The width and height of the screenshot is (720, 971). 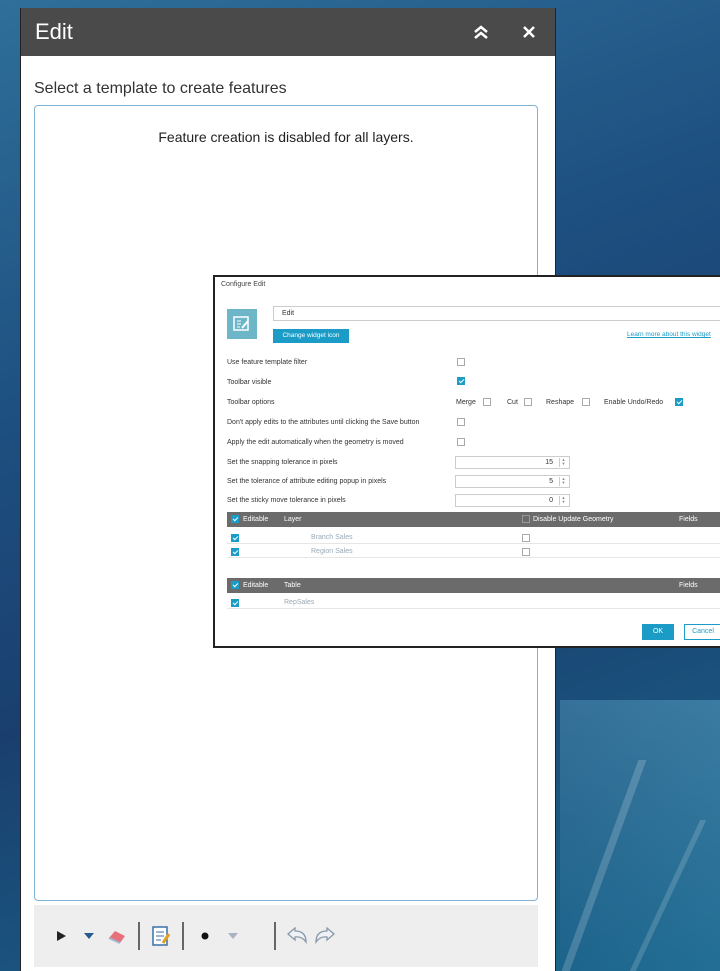 What do you see at coordinates (160, 88) in the screenshot?
I see `template-prompt: Select a template to create features` at bounding box center [160, 88].